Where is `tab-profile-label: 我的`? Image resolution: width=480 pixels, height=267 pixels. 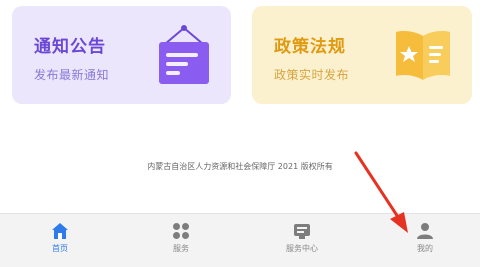
tab-profile-label: 我的 is located at coordinates (425, 248).